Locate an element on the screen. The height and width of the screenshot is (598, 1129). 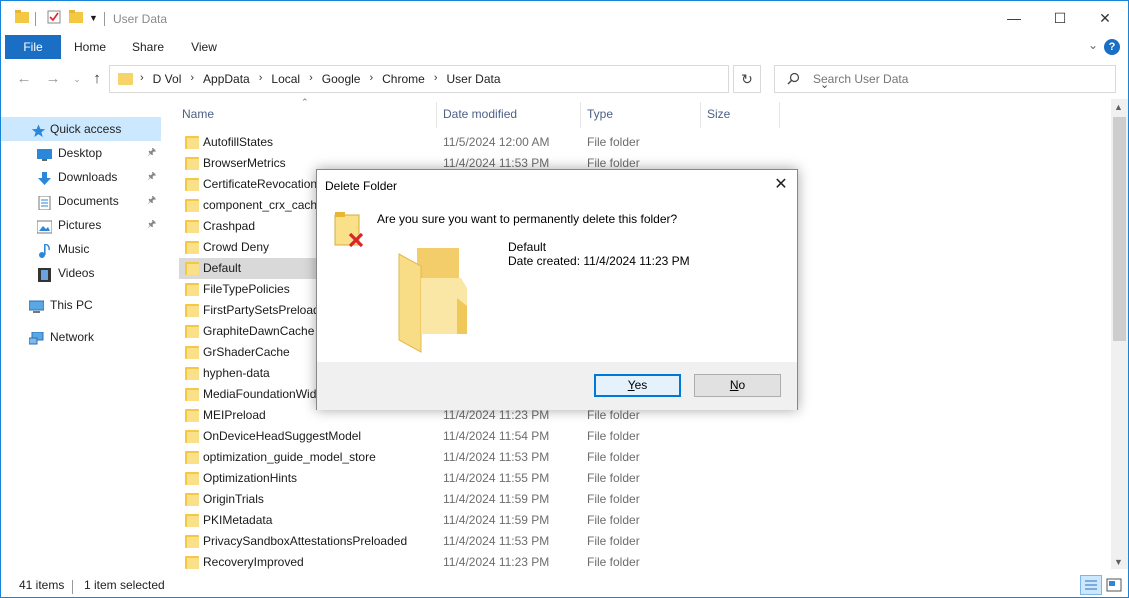
delete-folder-icon is located at coordinates (351, 231).